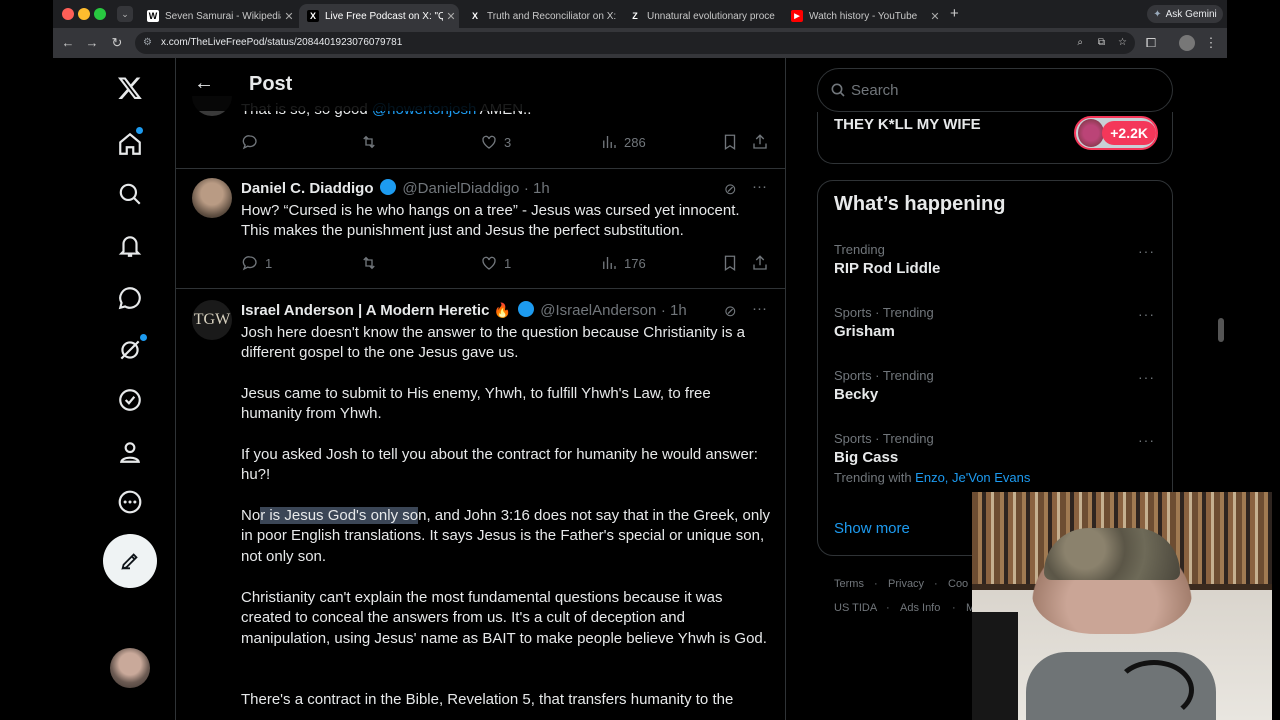 The width and height of the screenshot is (1280, 720). I want to click on author-handle: @DanielDiaddigo, so click(460, 188).